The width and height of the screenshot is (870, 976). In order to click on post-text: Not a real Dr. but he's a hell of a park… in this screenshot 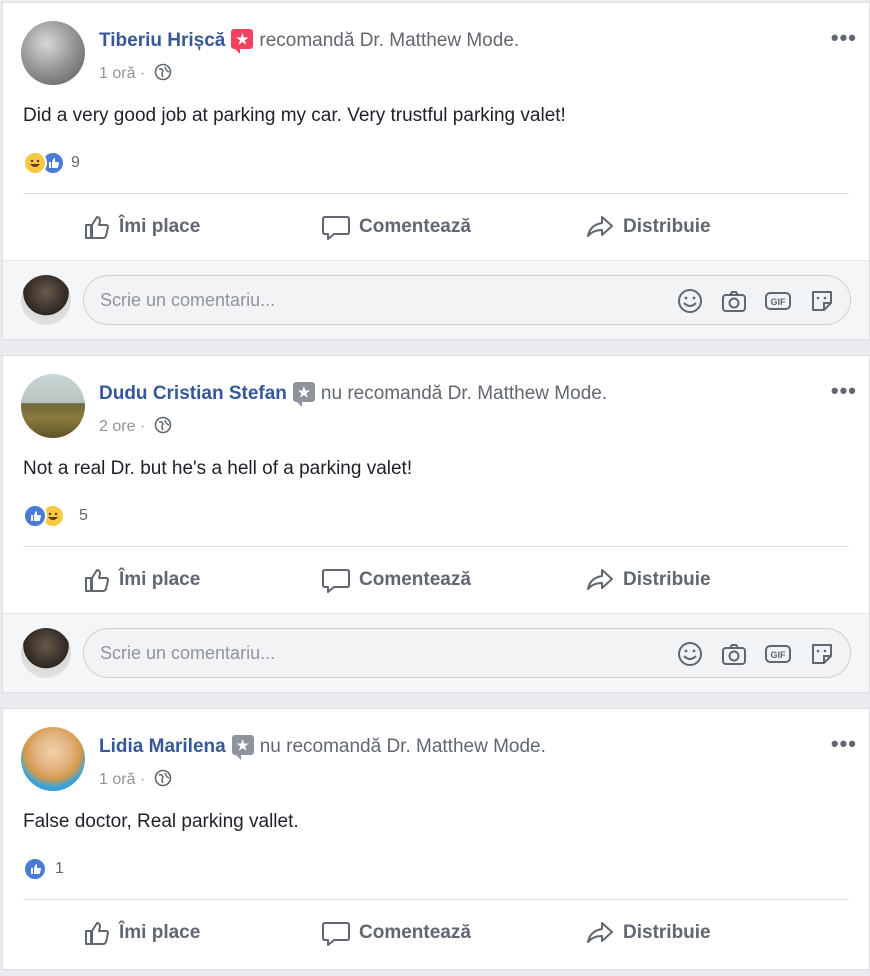, I will do `click(218, 468)`.